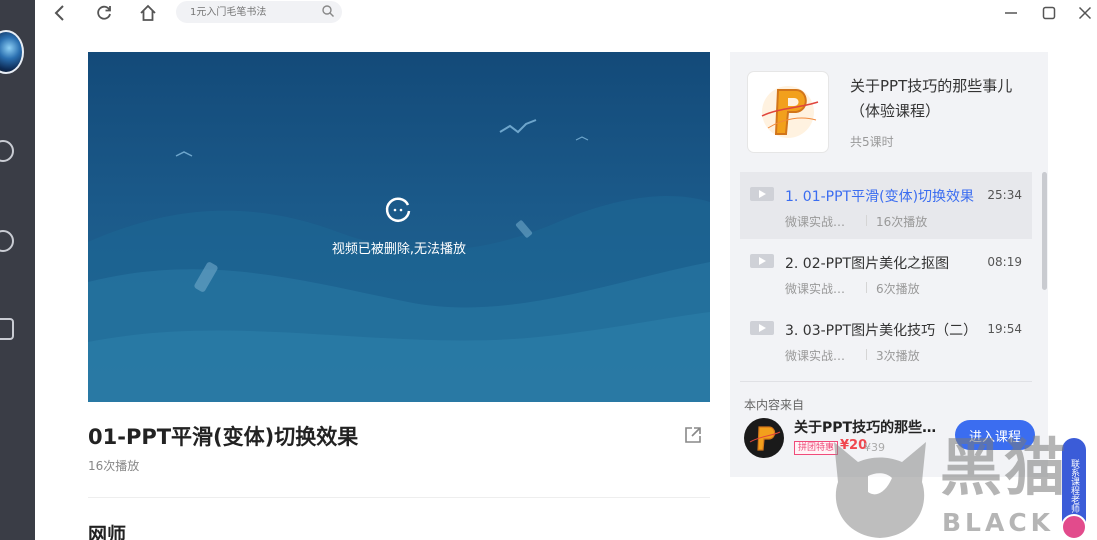  Describe the element at coordinates (12, 52) in the screenshot. I see `user-avatar` at that location.